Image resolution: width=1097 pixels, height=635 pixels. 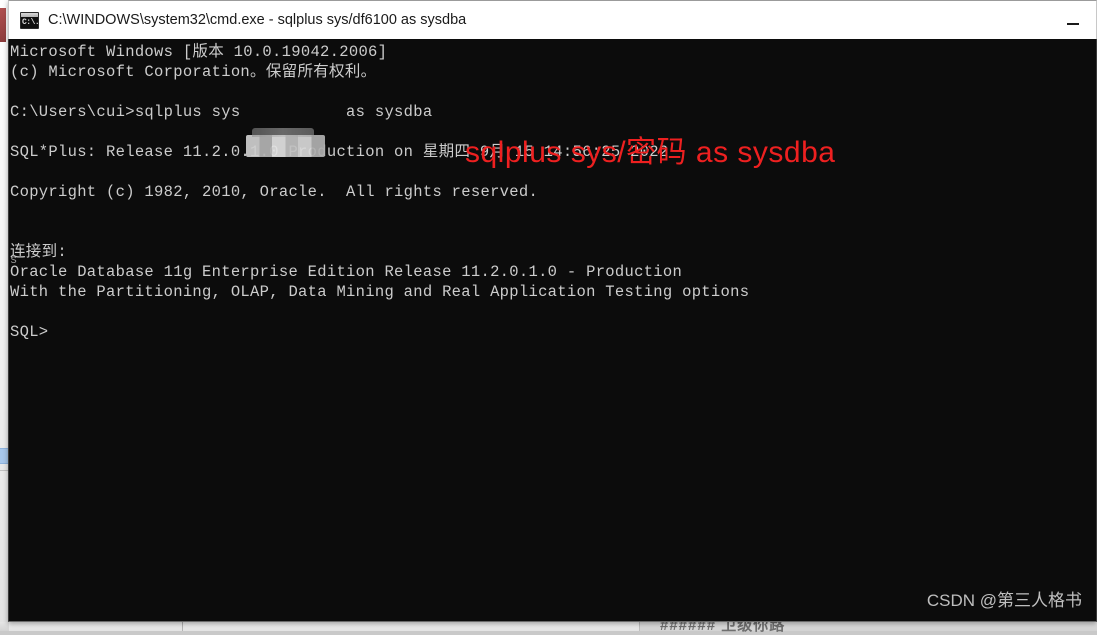 I want to click on minimize-button, so click(x=1073, y=20).